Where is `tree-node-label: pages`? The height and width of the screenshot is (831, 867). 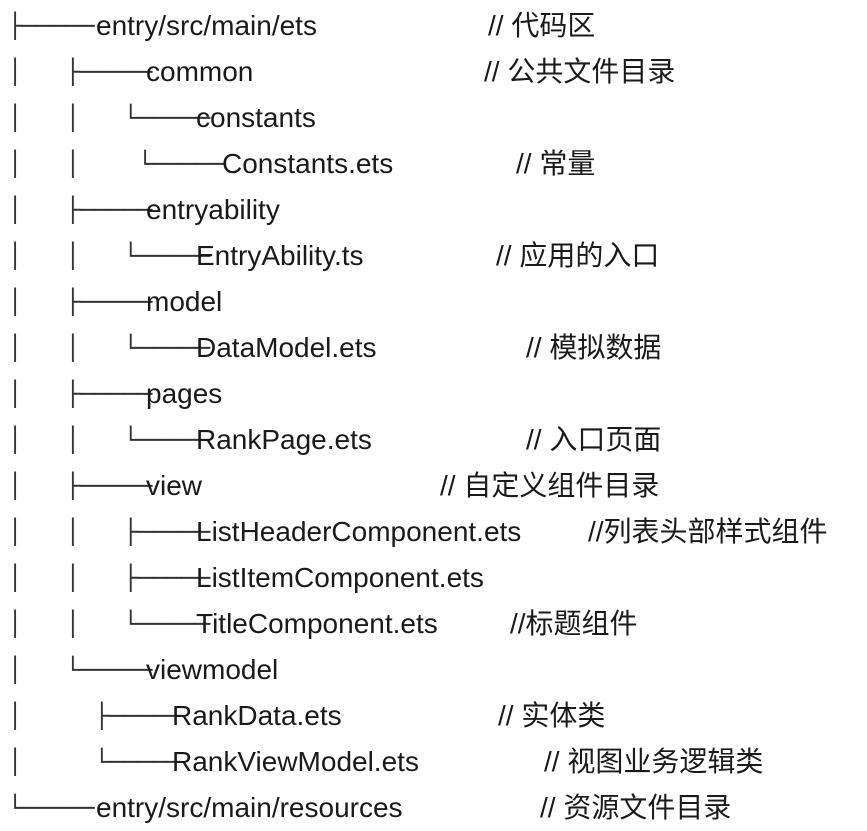
tree-node-label: pages is located at coordinates (184, 393).